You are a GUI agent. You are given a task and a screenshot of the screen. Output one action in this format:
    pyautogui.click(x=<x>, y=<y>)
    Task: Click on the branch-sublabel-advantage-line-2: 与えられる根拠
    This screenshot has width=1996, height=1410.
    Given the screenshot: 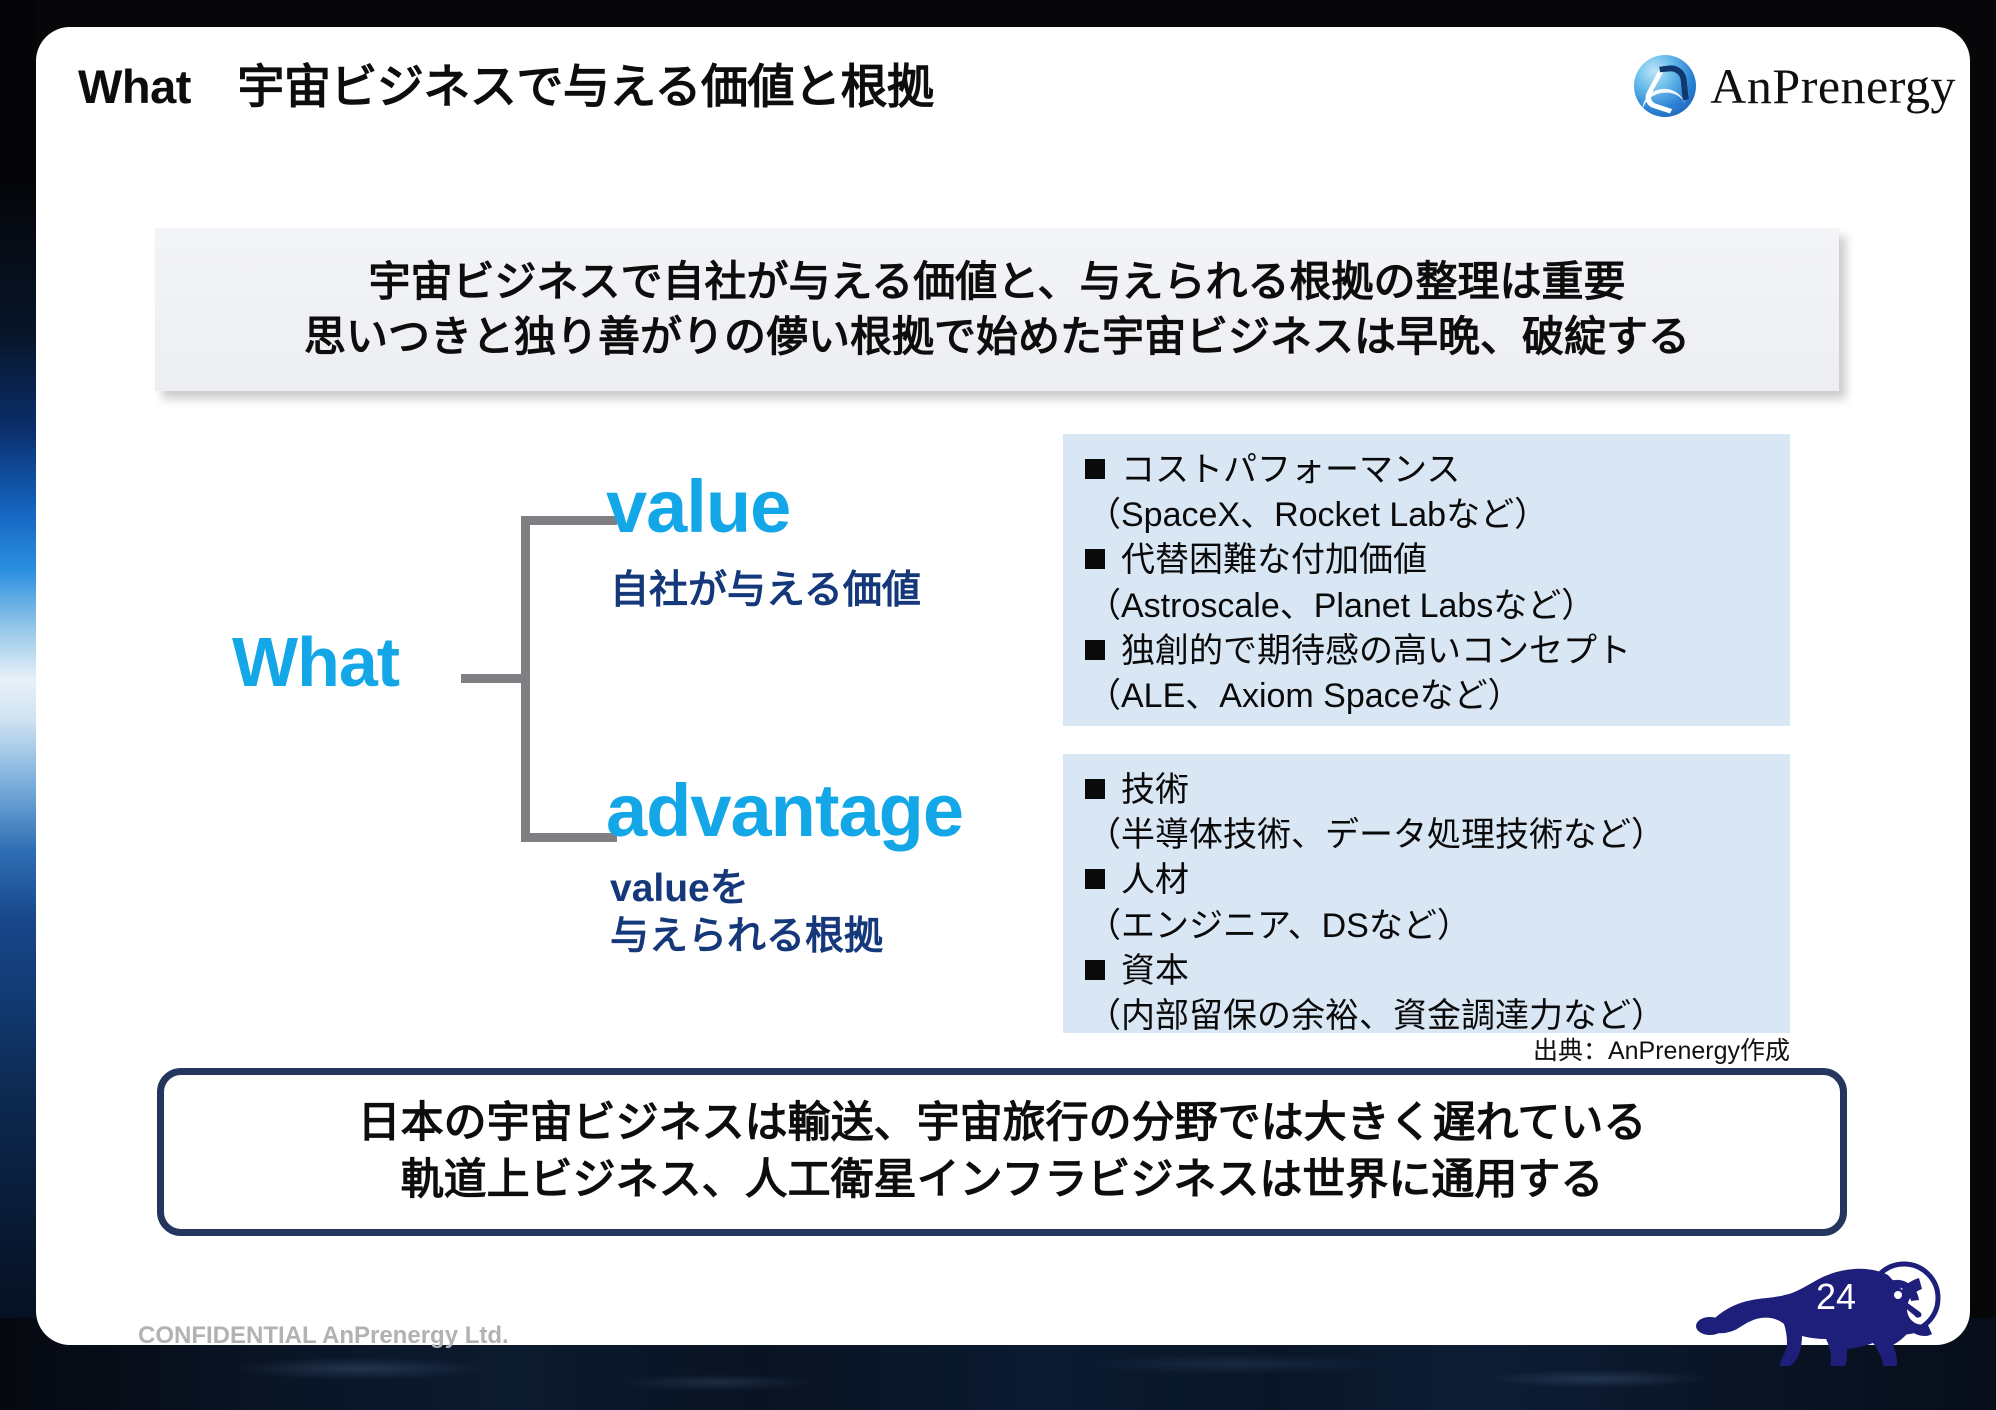 What is the action you would take?
    pyautogui.click(x=747, y=936)
    